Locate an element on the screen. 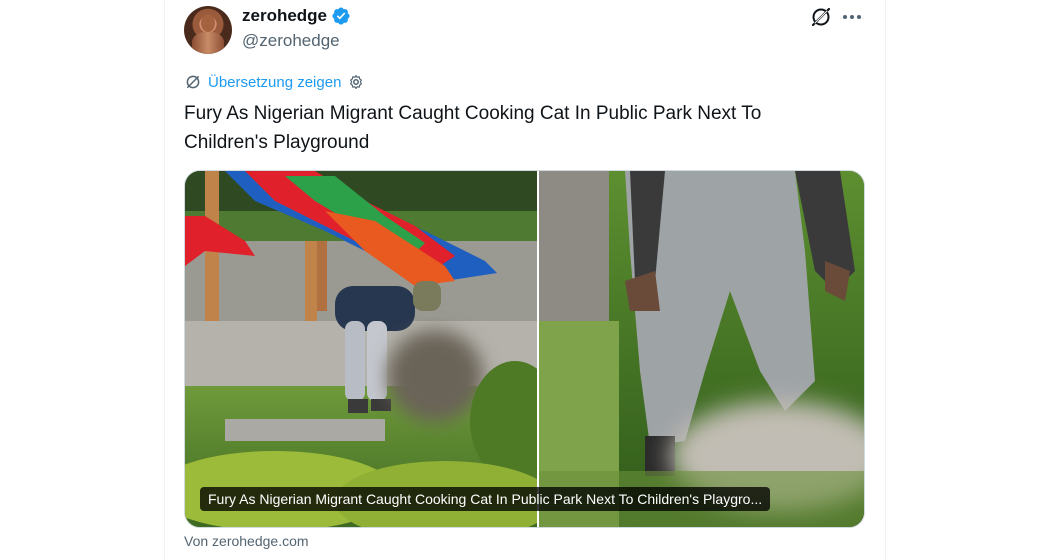 The height and width of the screenshot is (560, 1050). more-icon is located at coordinates (852, 17).